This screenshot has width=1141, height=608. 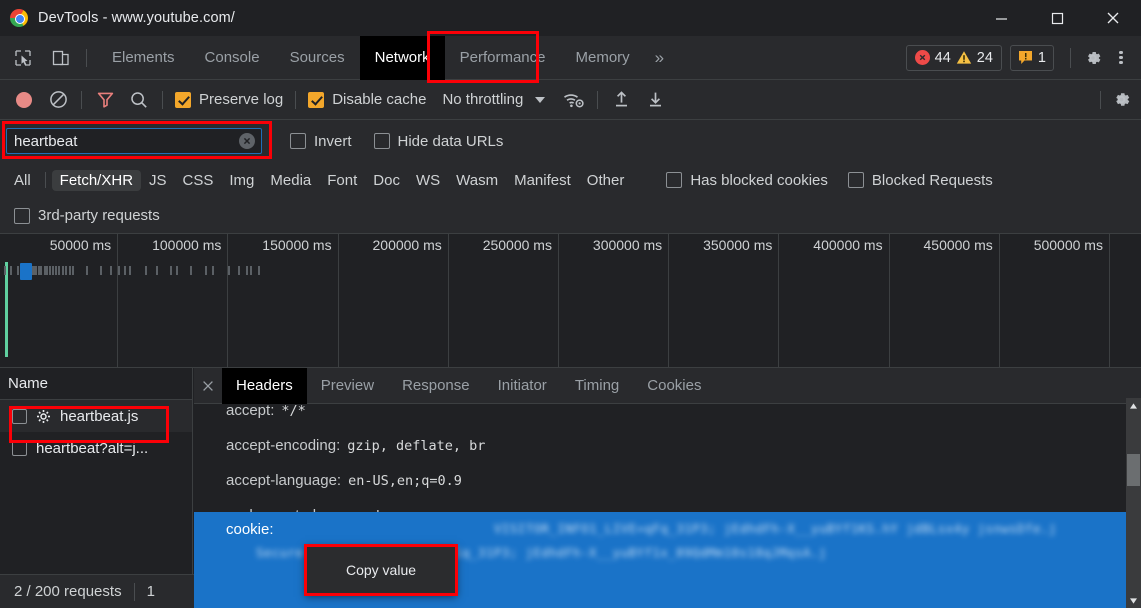 What do you see at coordinates (542, 180) in the screenshot?
I see `type-filter-manifest: Manifest` at bounding box center [542, 180].